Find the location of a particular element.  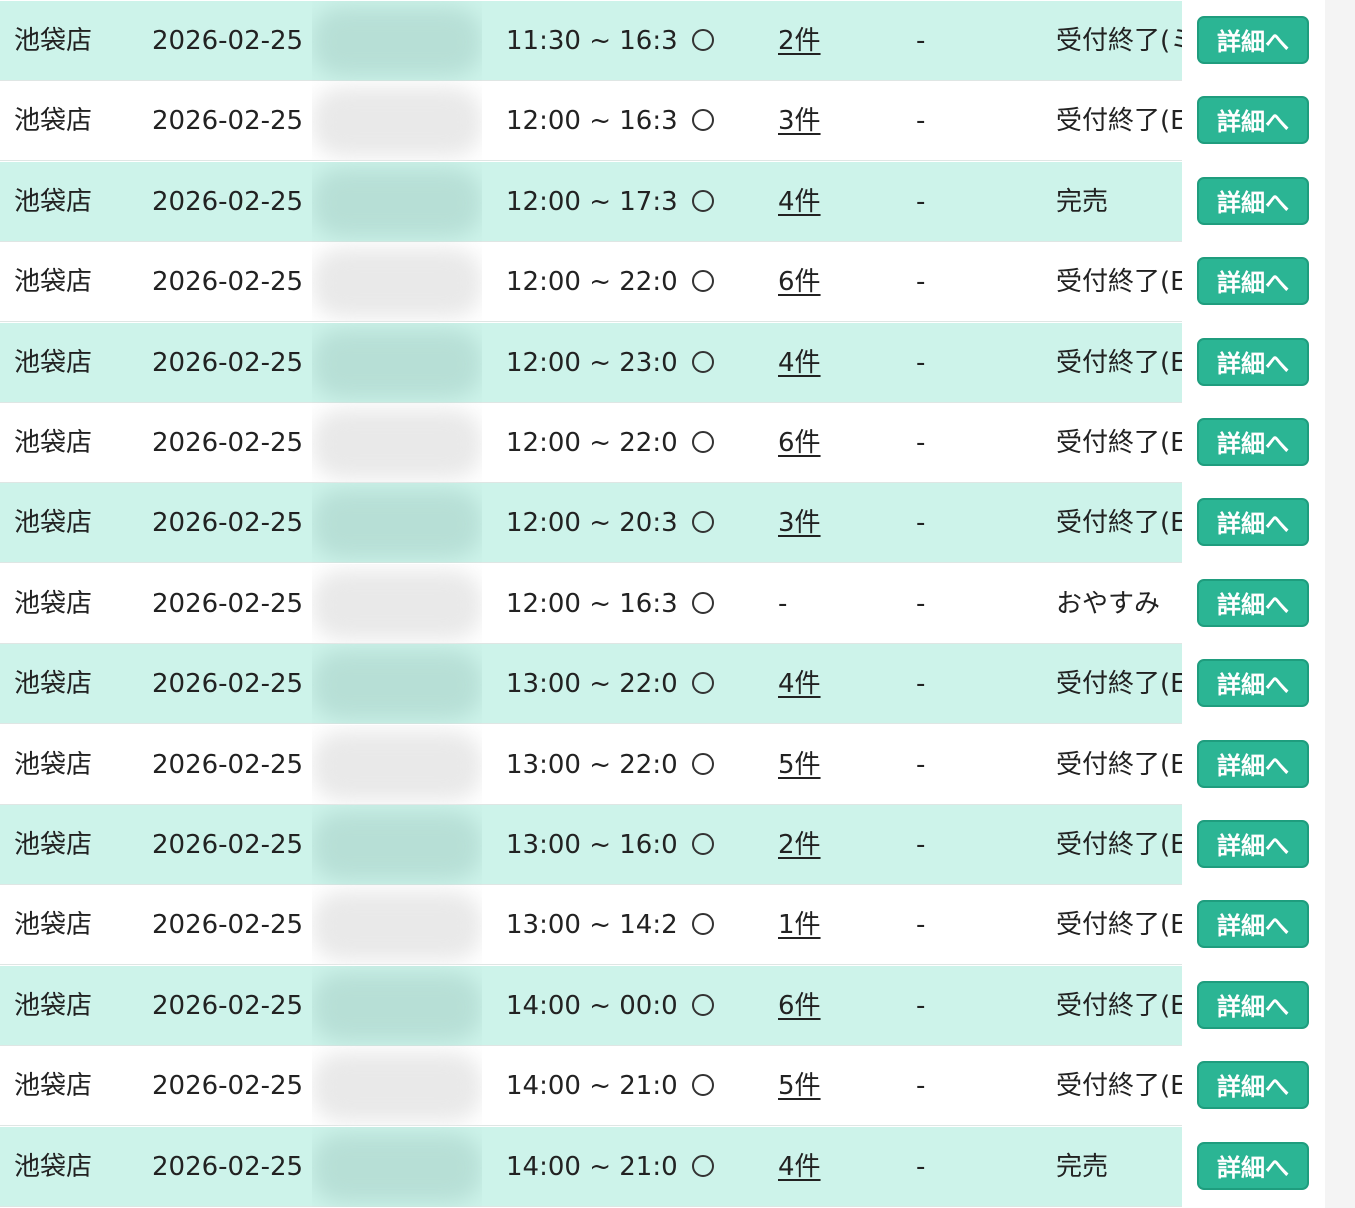

reservation-count-cell: 1件 is located at coordinates (823, 925).